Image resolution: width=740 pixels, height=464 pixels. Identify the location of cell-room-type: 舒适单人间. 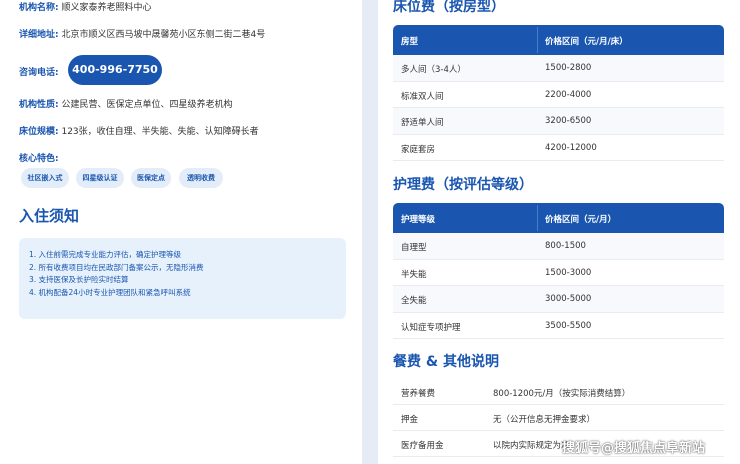
(422, 123).